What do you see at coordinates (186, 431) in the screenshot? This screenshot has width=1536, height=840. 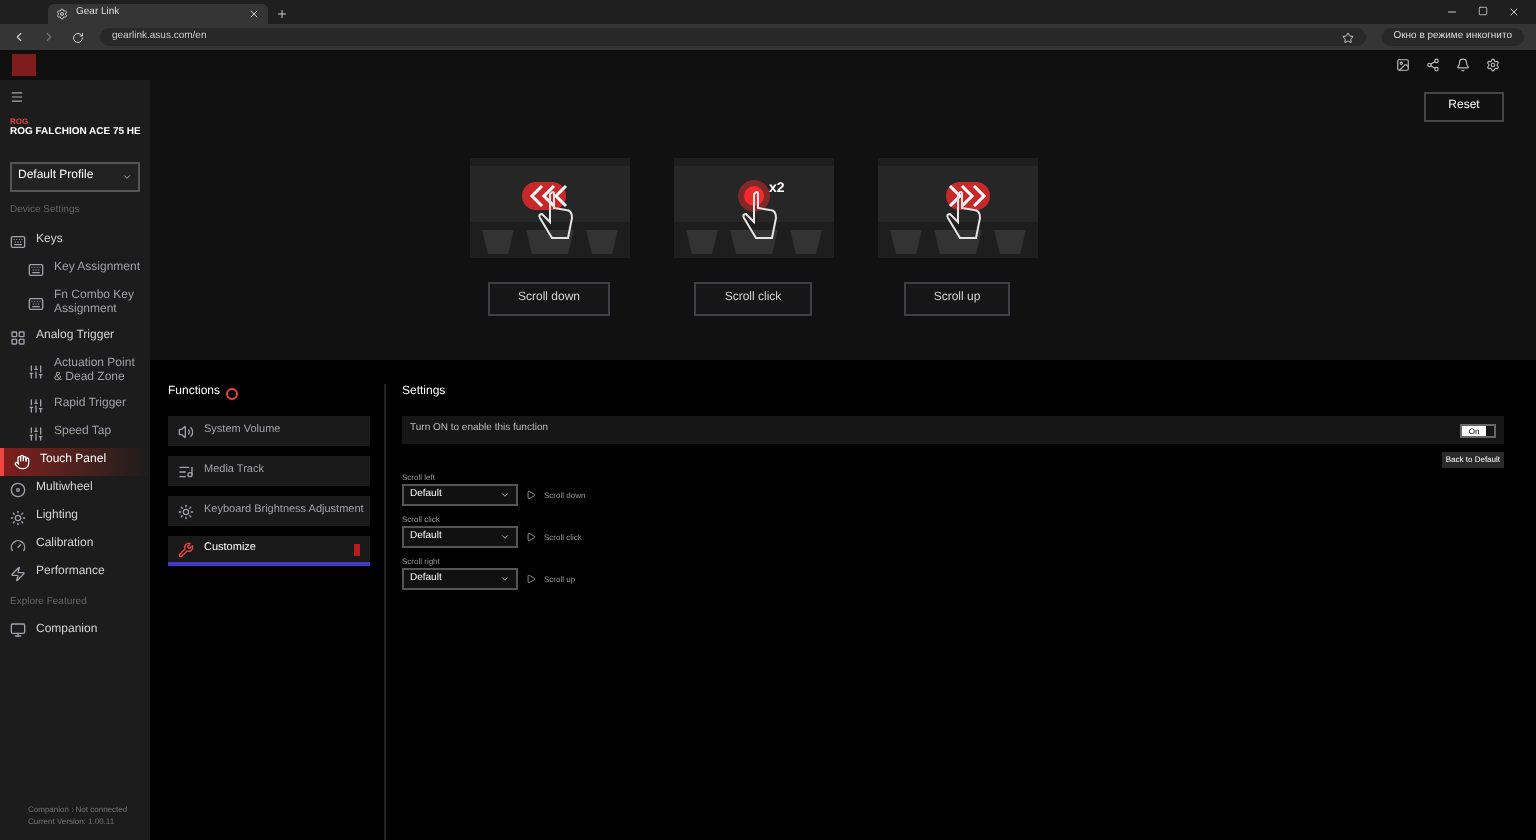 I see `speaker-icon` at bounding box center [186, 431].